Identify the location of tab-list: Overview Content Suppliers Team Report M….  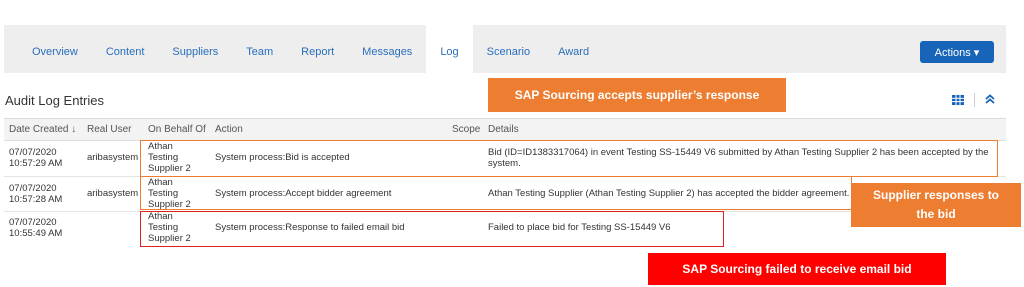
(310, 49).